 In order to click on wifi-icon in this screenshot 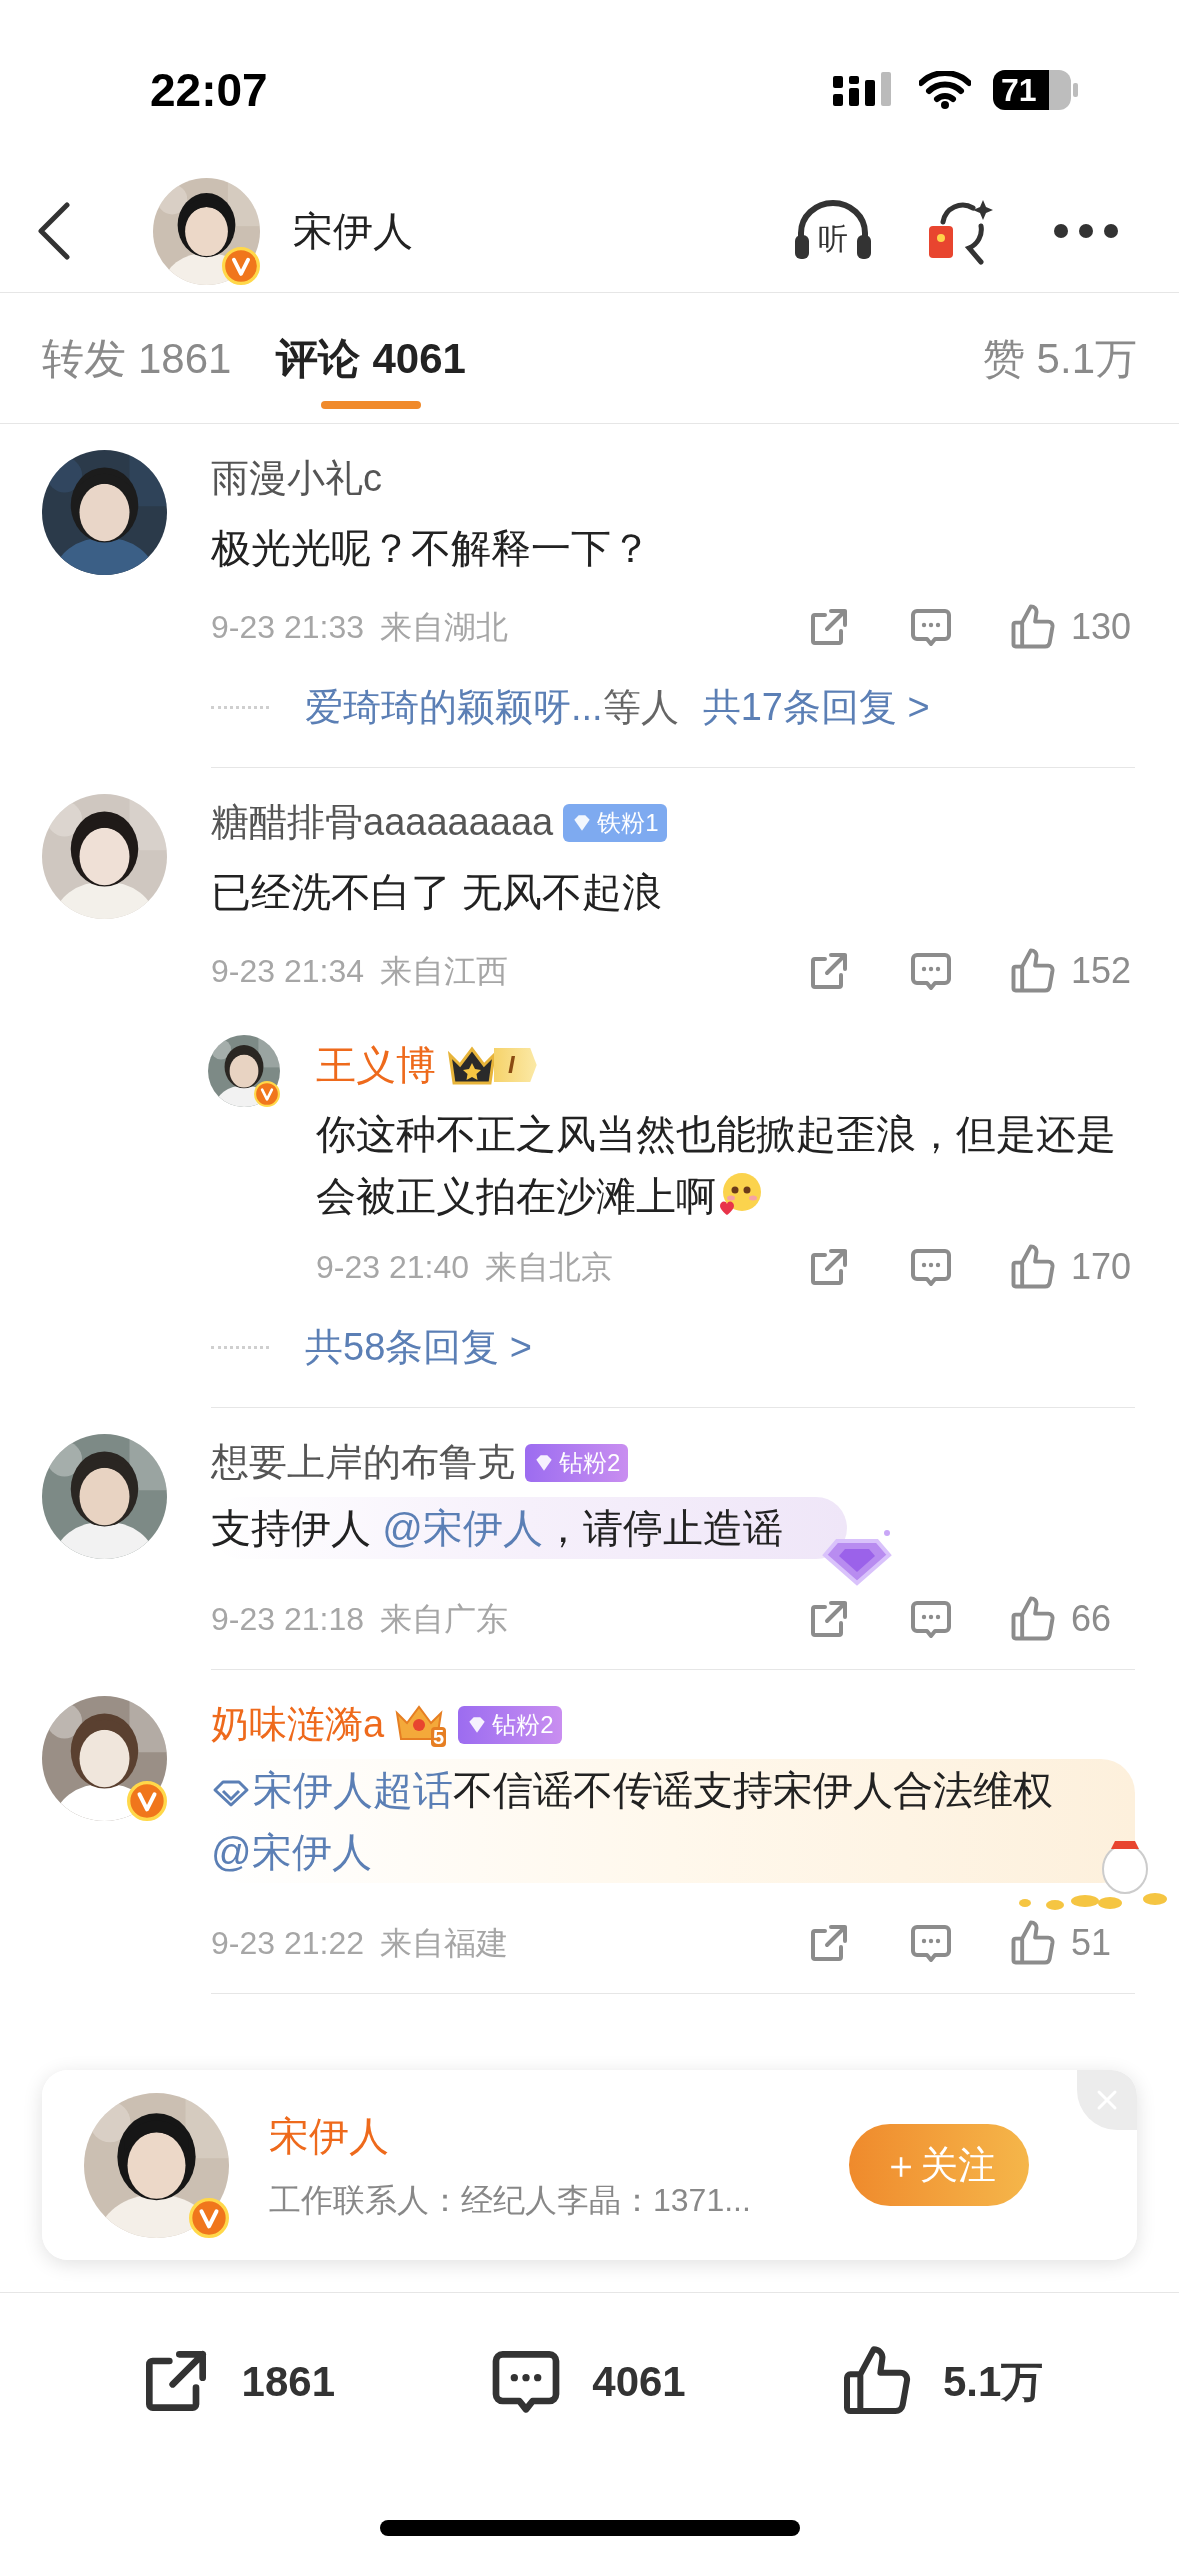, I will do `click(945, 90)`.